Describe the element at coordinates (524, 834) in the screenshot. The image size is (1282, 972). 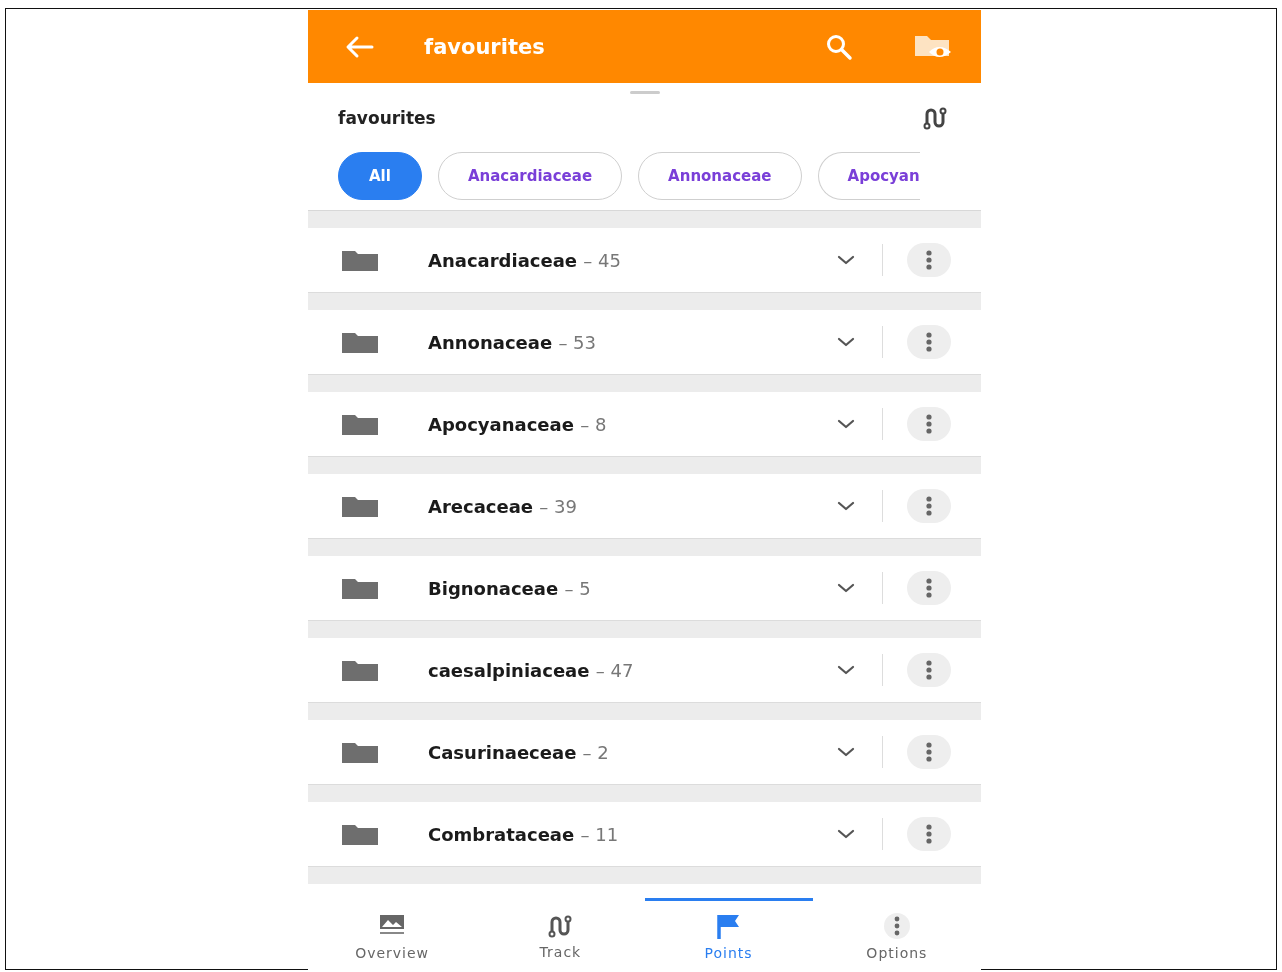
I see `folder-name: Combrataceae – 11` at that location.